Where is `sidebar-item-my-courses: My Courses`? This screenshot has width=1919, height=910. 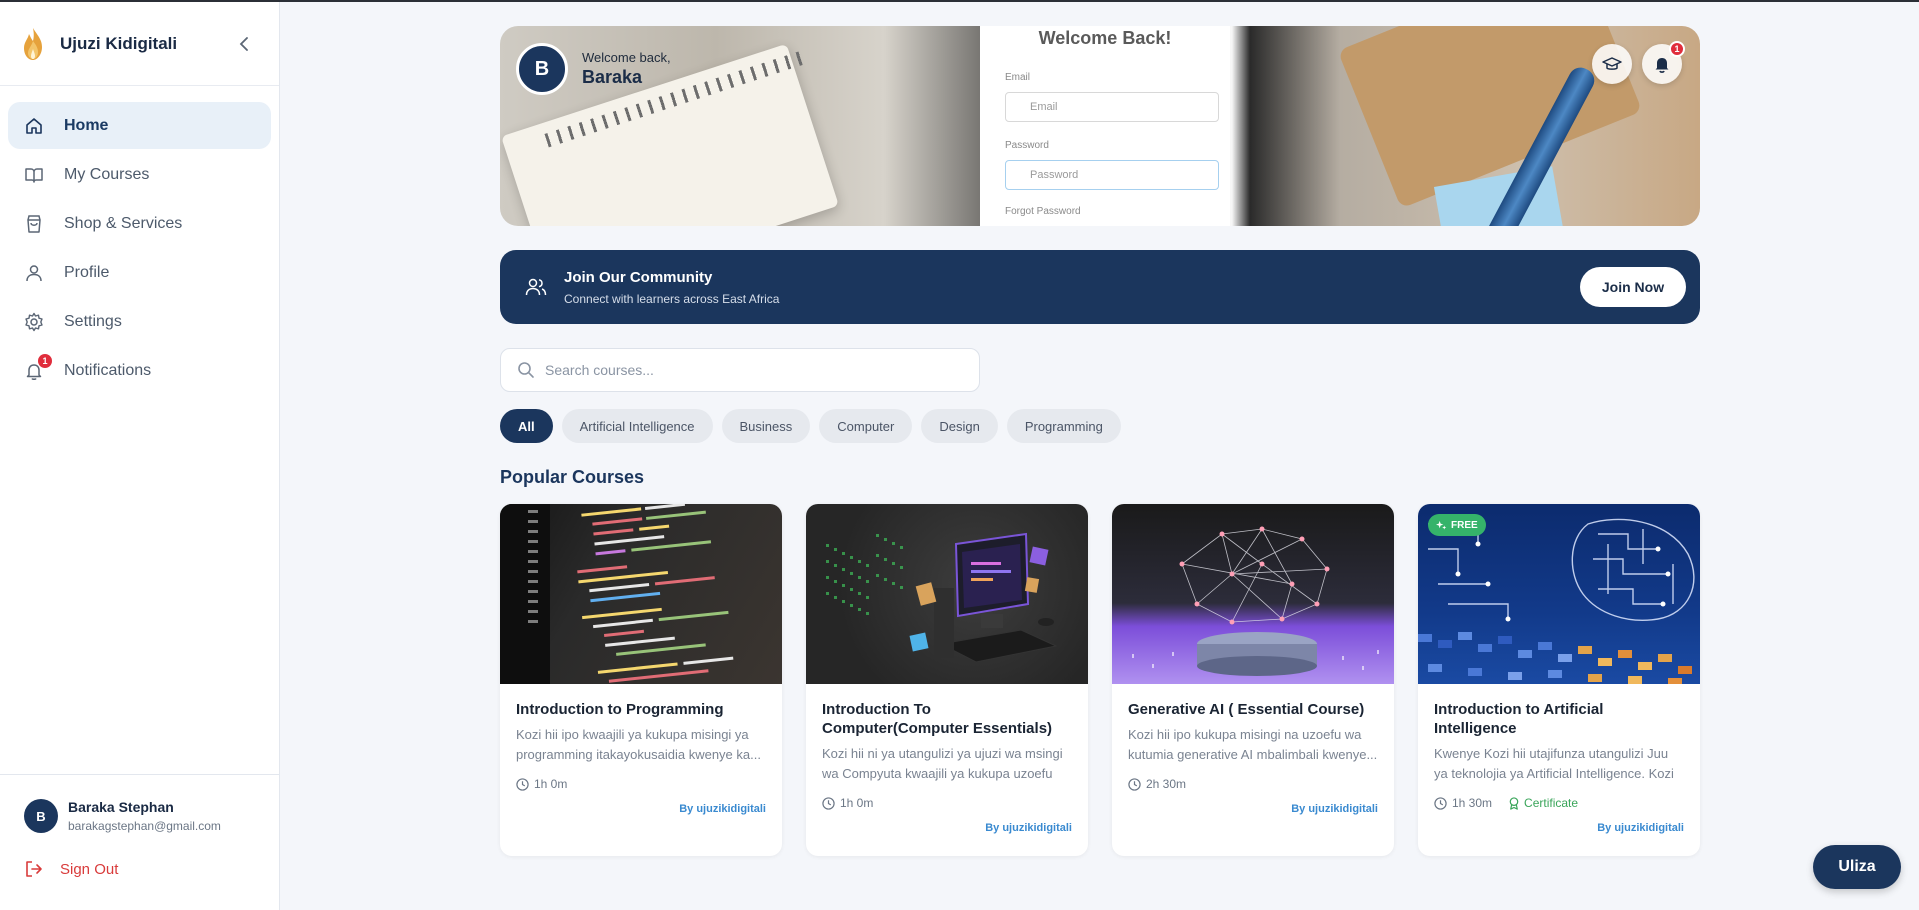
sidebar-item-my-courses: My Courses is located at coordinates (139, 174).